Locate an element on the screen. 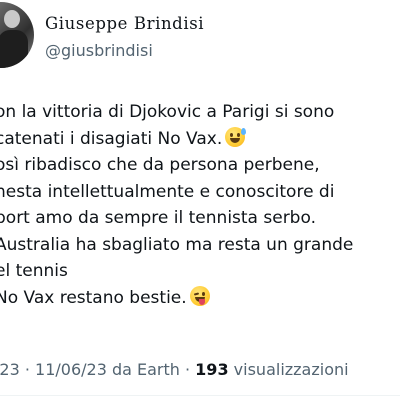 The image size is (400, 400). divider is located at coordinates (200, 395).